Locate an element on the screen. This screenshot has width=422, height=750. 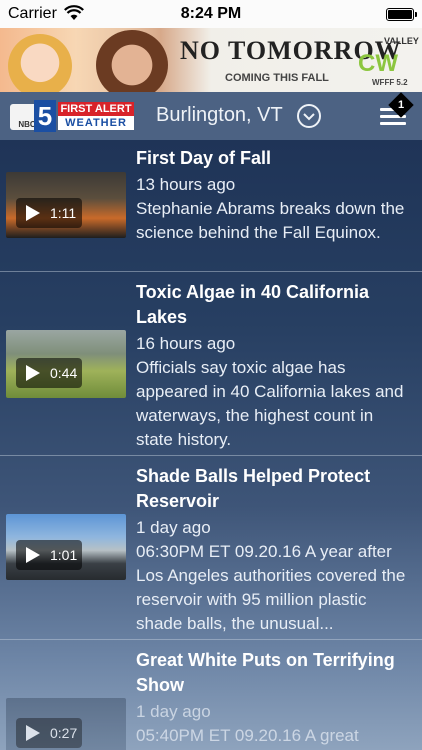
menu-button: 1 is located at coordinates (396, 110).